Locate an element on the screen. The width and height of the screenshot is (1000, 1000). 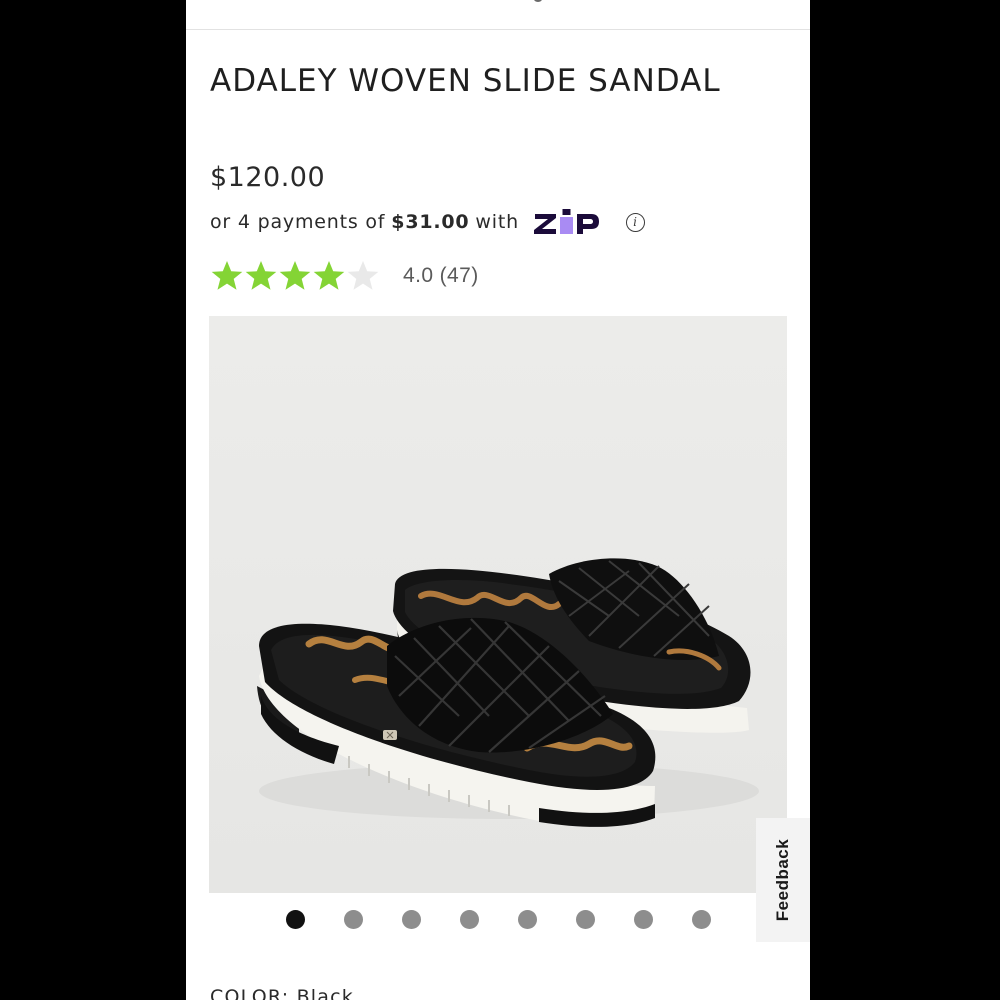
product-price: $120.00 is located at coordinates (268, 177).